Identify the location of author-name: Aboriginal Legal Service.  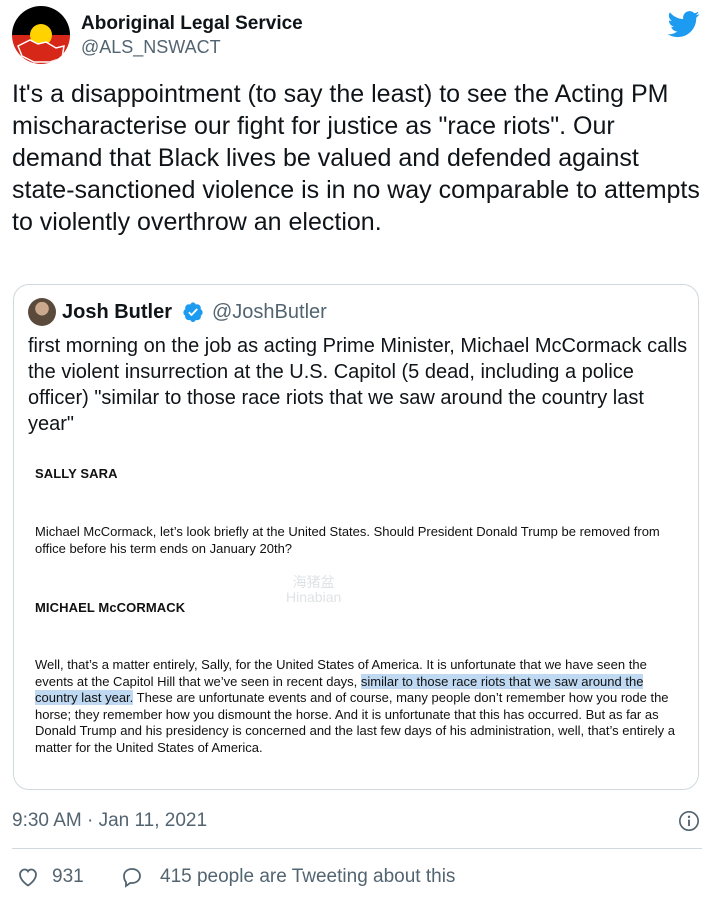
(192, 24).